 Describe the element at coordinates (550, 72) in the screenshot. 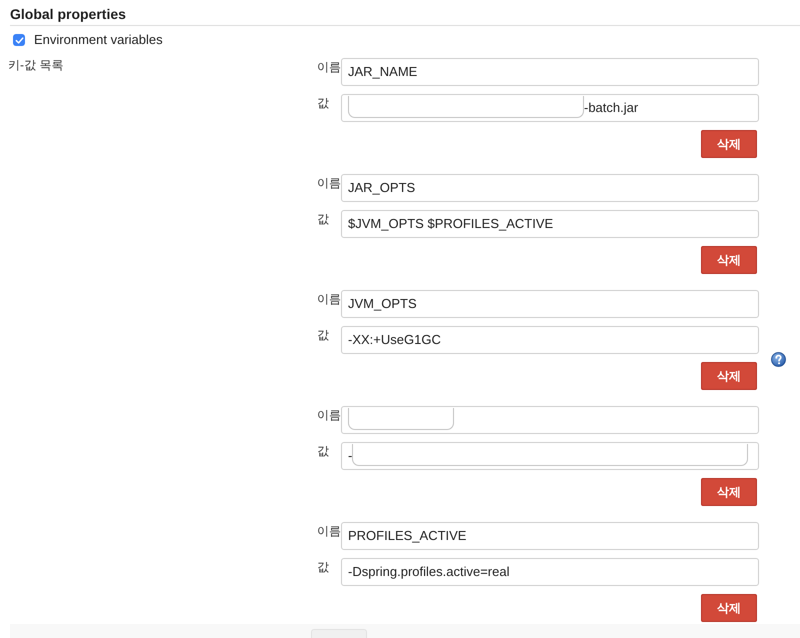

I see `name-input: JAR_NAME` at that location.